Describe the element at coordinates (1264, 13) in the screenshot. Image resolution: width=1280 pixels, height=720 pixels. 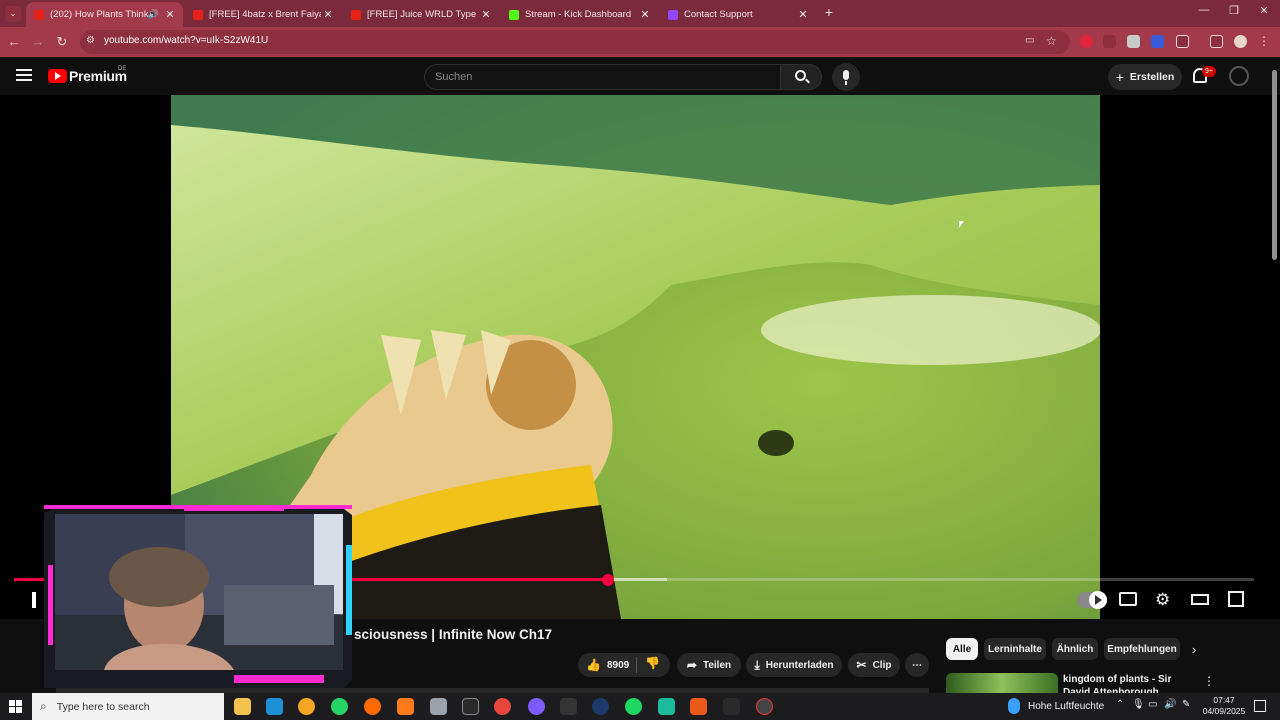
I see `close-window-button: ✕` at that location.